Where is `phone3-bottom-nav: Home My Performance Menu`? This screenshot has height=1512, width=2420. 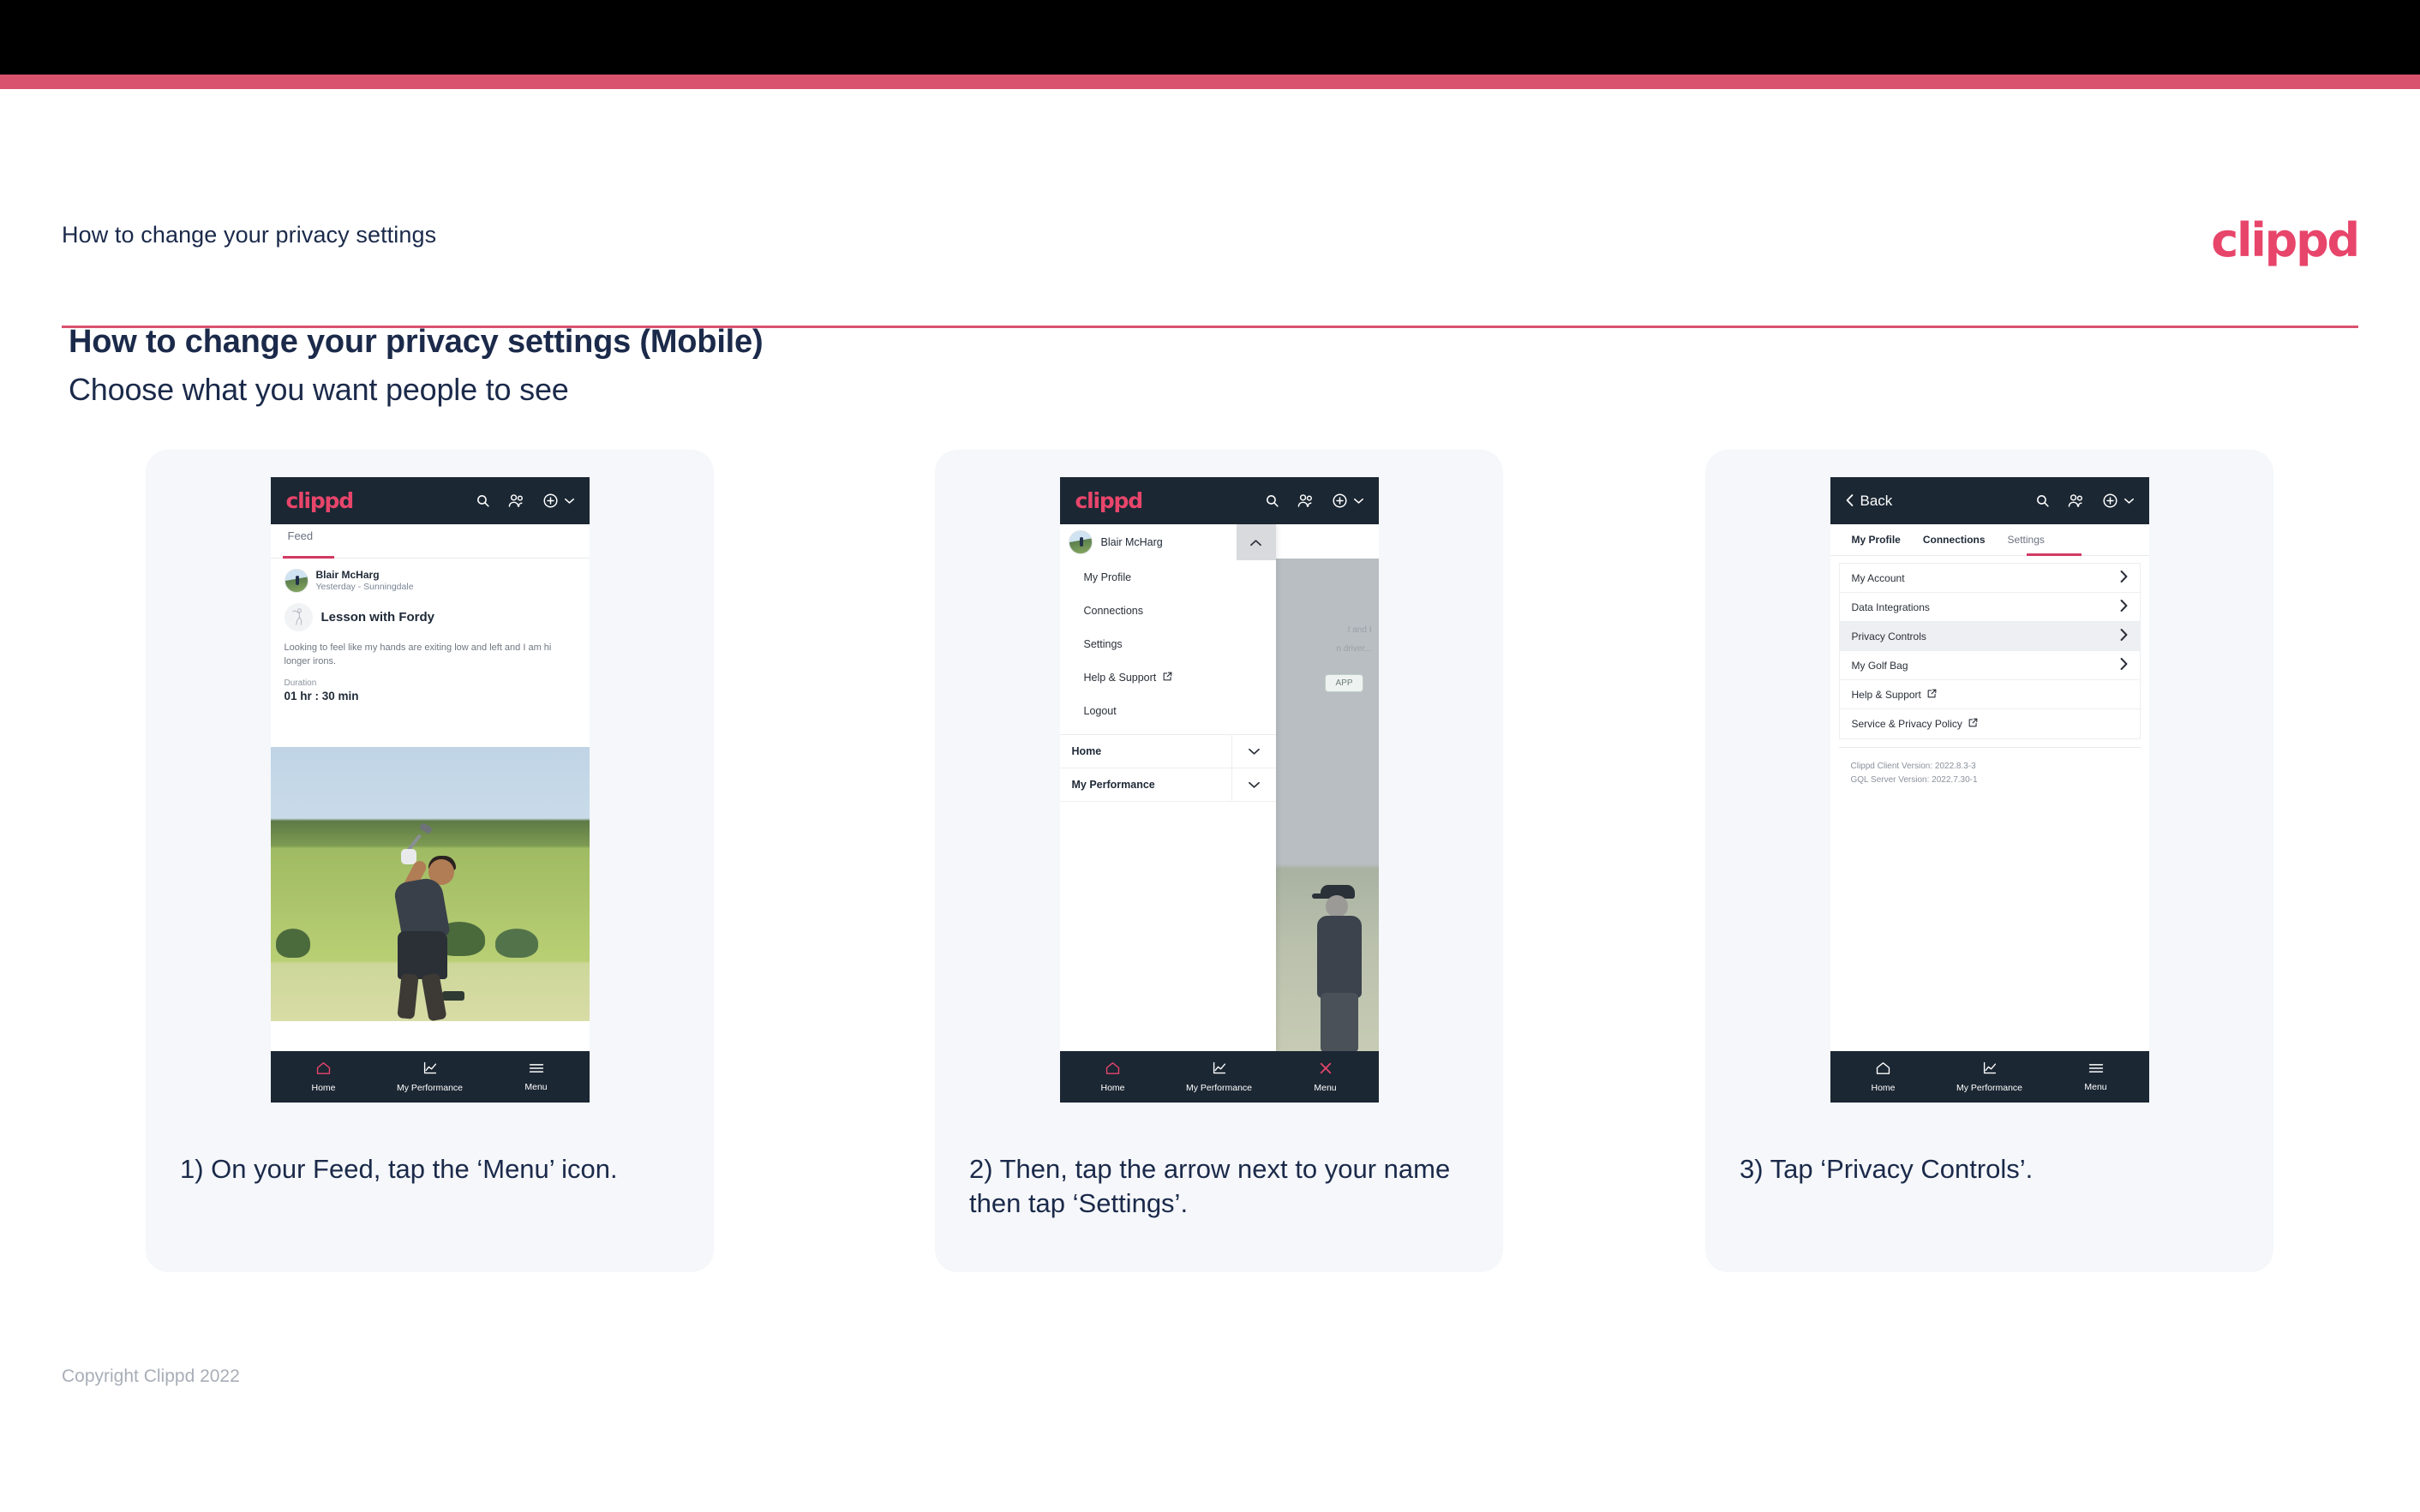
phone3-bottom-nav: Home My Performance Menu is located at coordinates (1989, 1077).